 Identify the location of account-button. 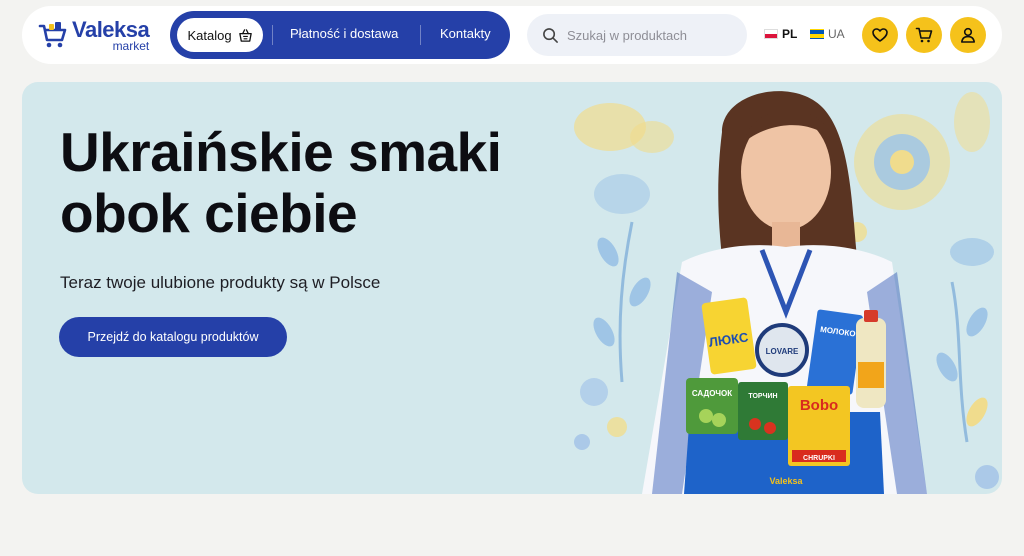
(968, 35).